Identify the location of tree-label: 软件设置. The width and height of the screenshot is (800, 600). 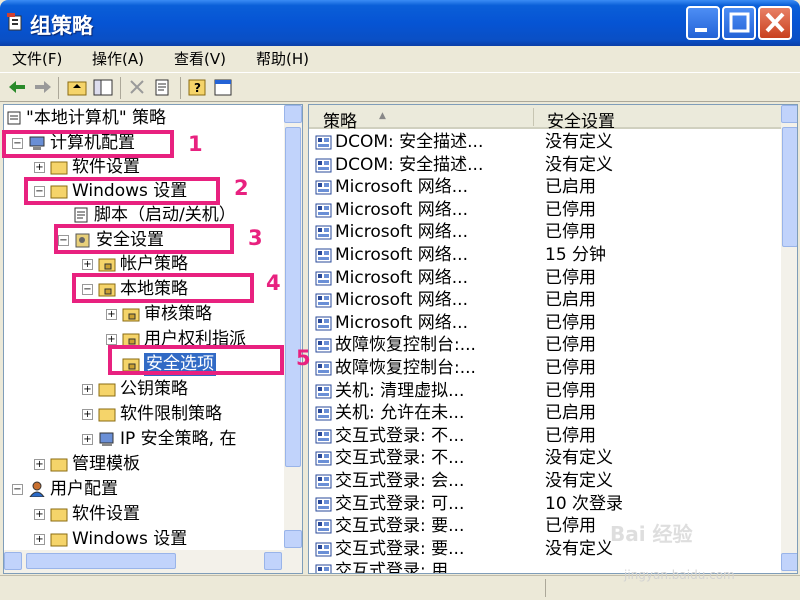
(106, 167).